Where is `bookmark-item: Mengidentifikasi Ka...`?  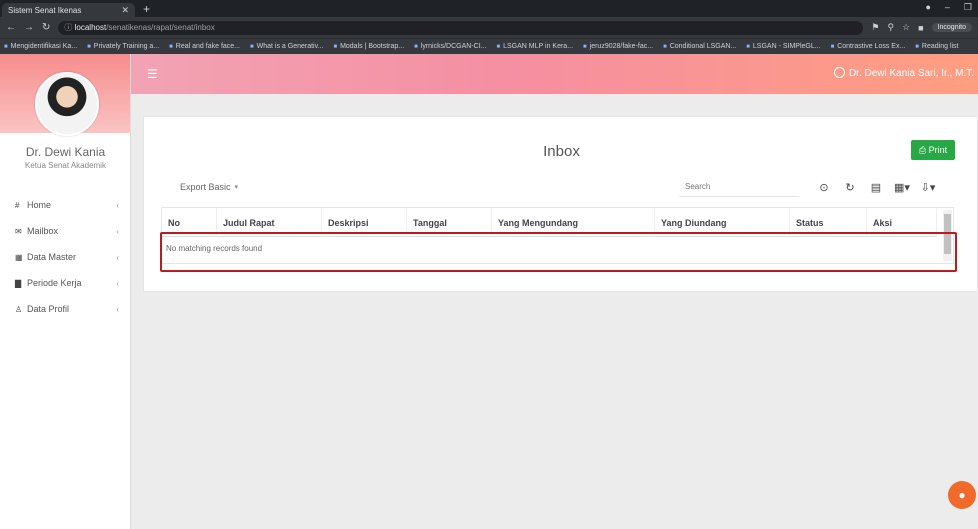
bookmark-item: Mengidentifikasi Ka... is located at coordinates (41, 46).